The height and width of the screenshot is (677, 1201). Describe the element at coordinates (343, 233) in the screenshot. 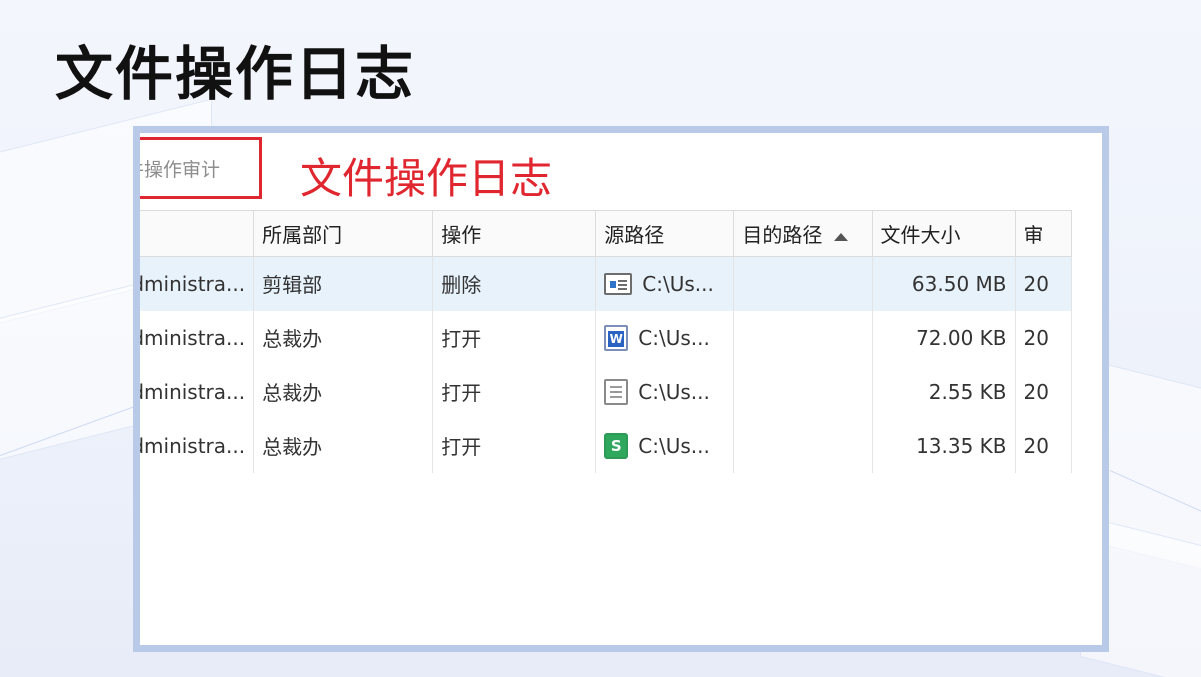

I see `column-header-department: 所属部门` at that location.